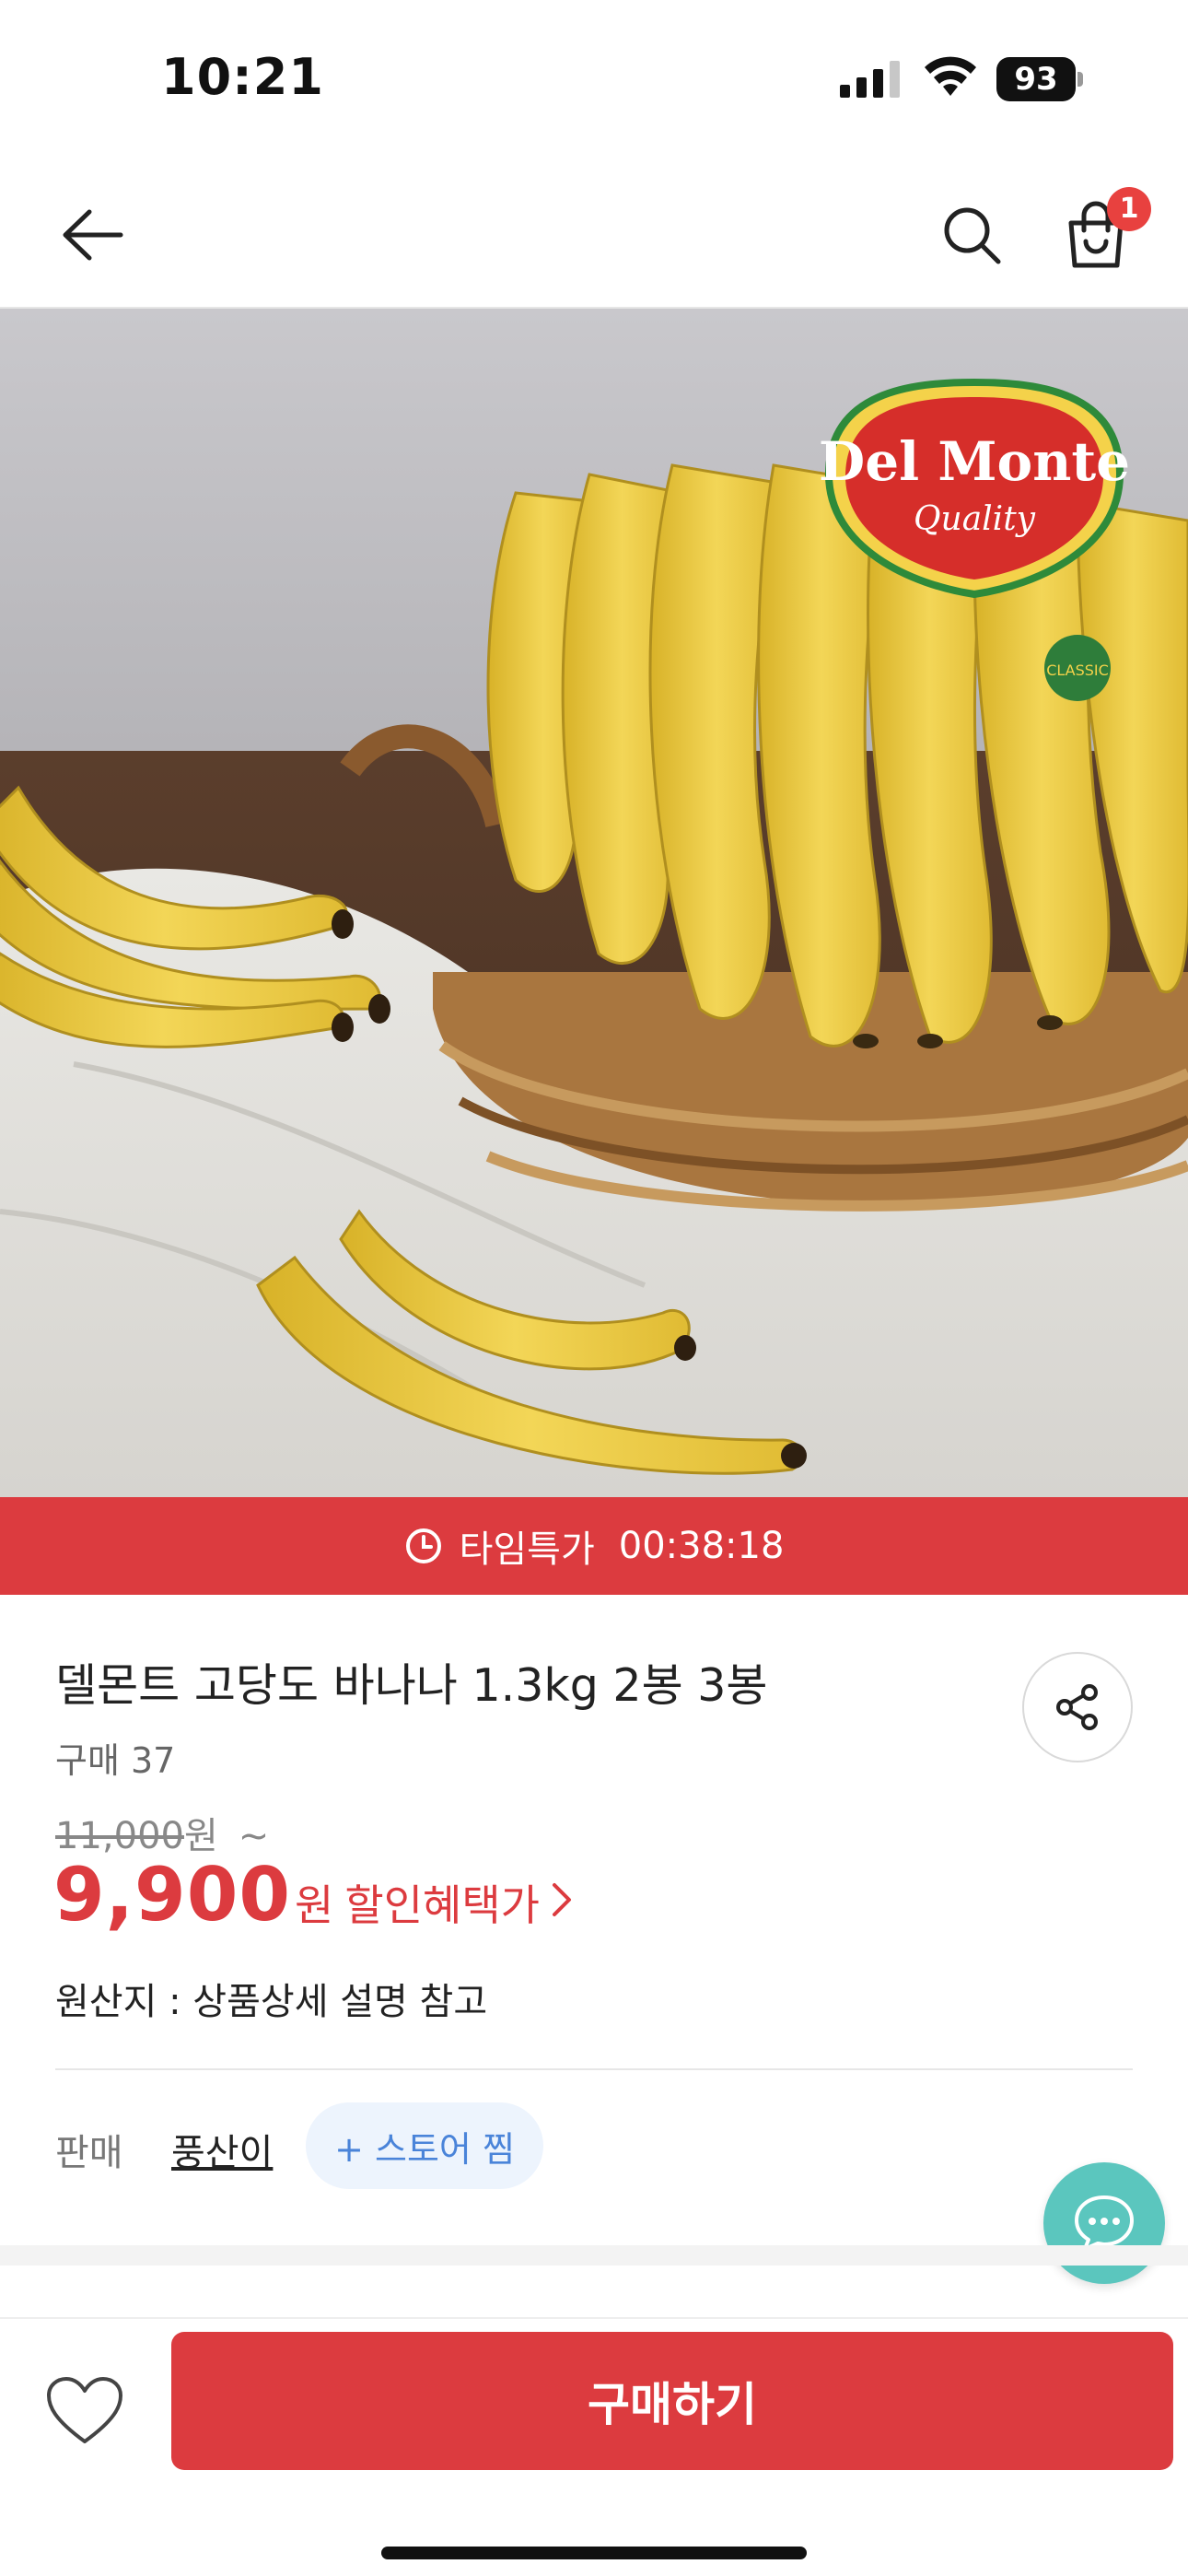 This screenshot has width=1188, height=2576. I want to click on share-button, so click(1077, 1707).